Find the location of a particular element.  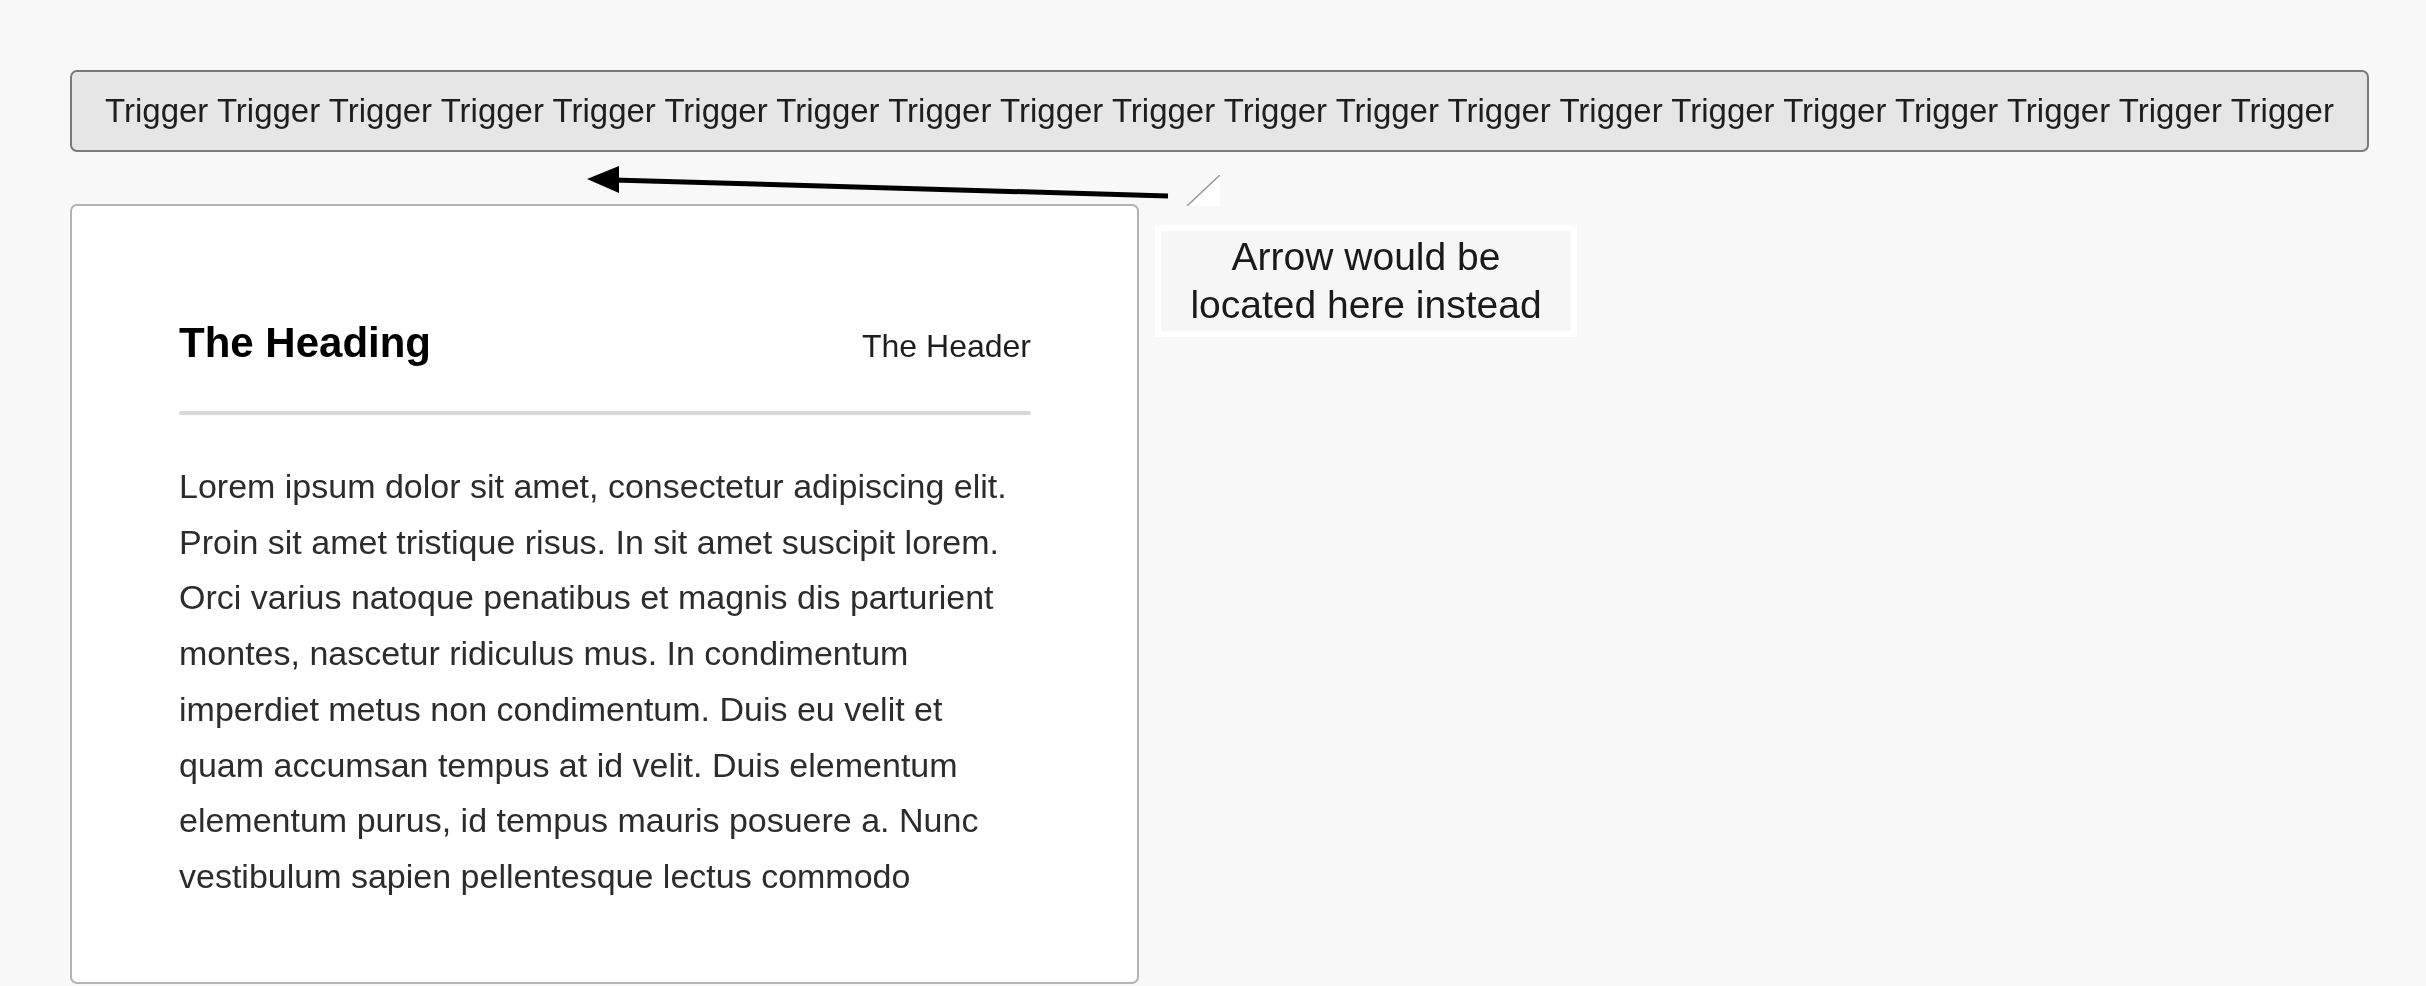

card-header-text: The Header is located at coordinates (946, 346).